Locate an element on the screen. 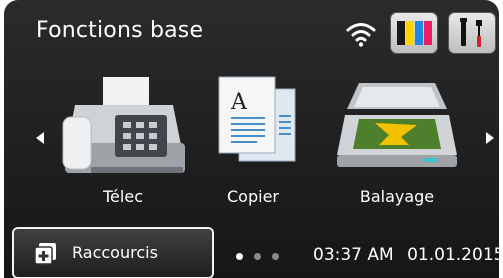  fax-icon is located at coordinates (123, 125).